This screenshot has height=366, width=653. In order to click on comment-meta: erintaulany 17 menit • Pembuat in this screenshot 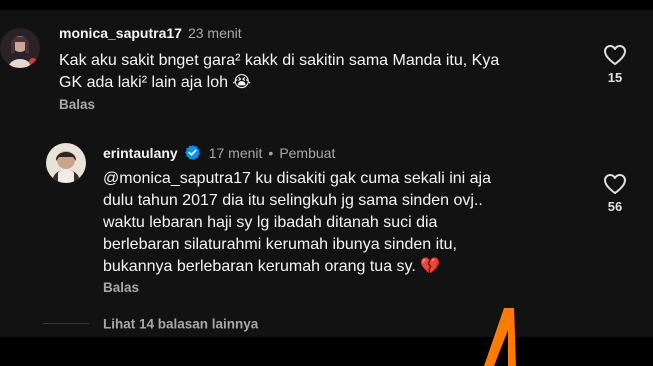, I will do `click(219, 154)`.